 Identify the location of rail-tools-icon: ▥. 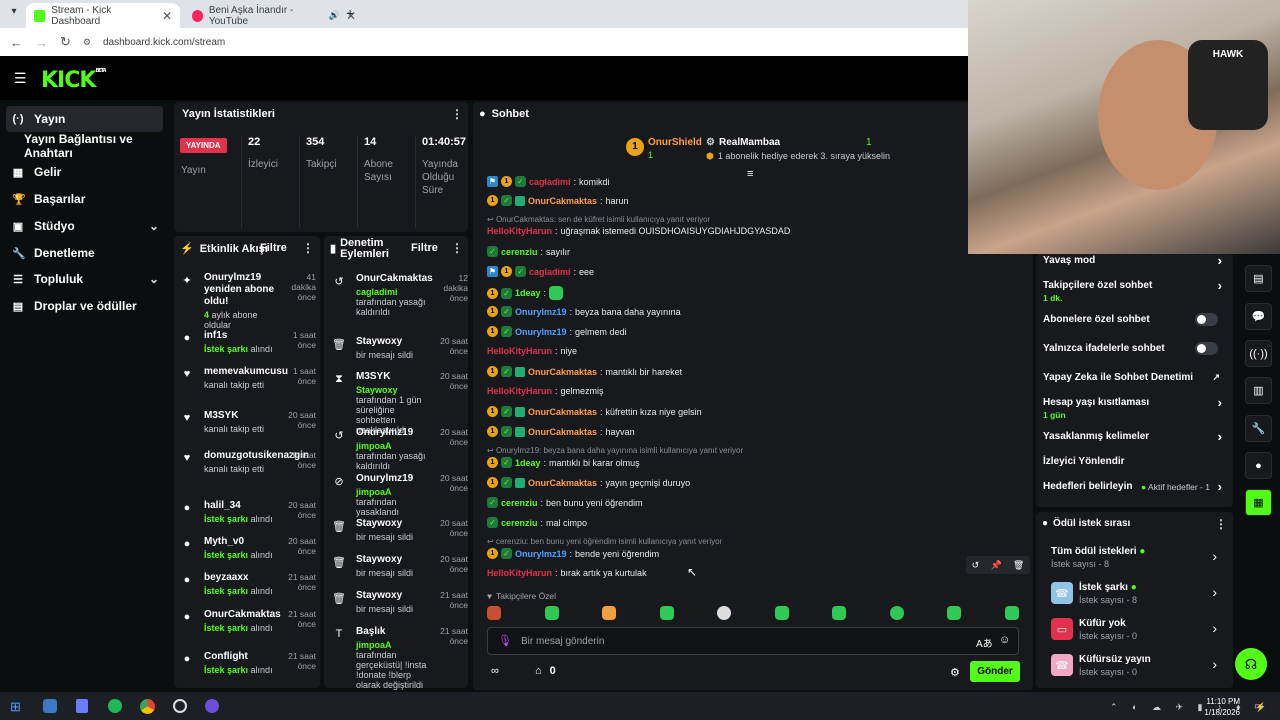
(1258, 390).